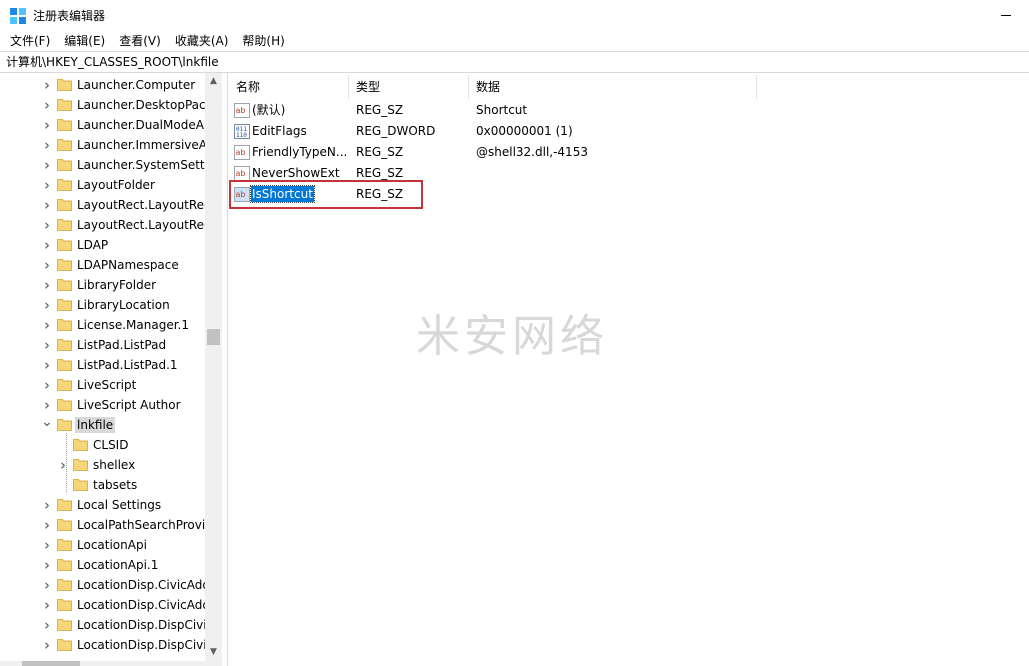 This screenshot has width=1029, height=666. I want to click on column-header-type: 类型, so click(409, 87).